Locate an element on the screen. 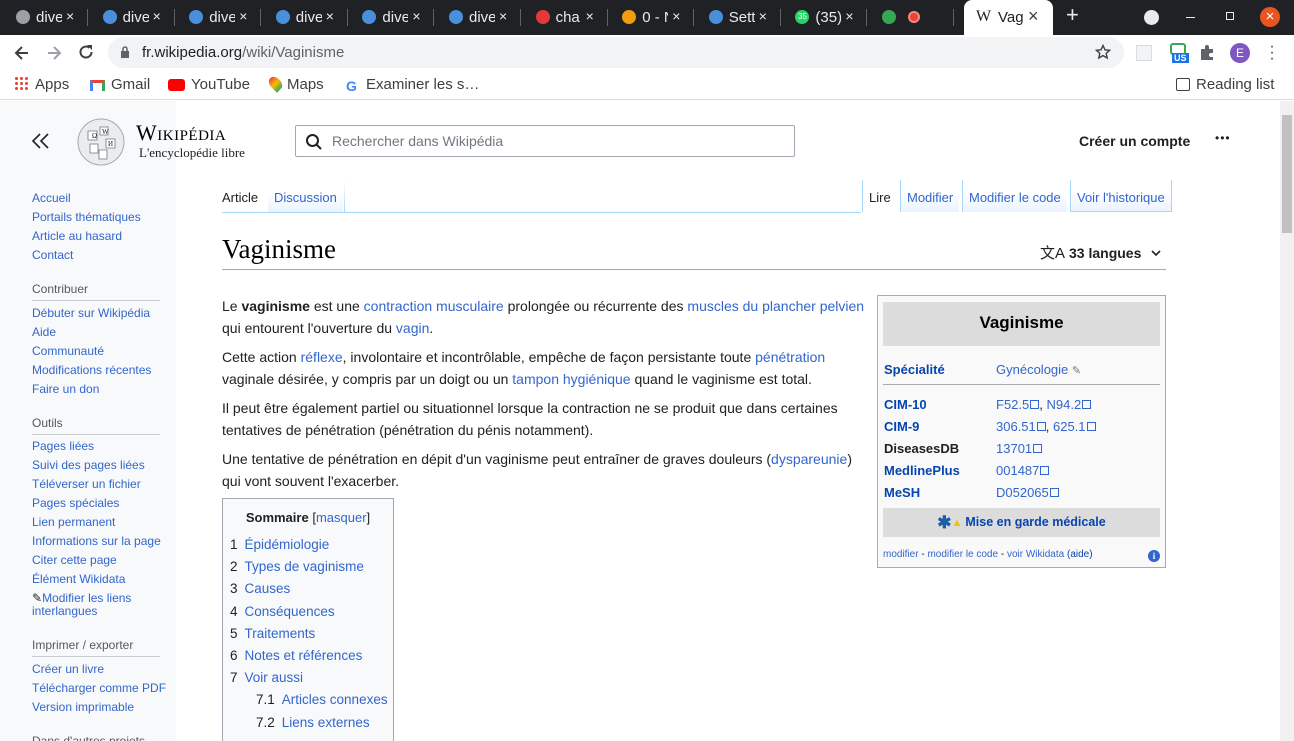  close-window-button: × is located at coordinates (1270, 17).